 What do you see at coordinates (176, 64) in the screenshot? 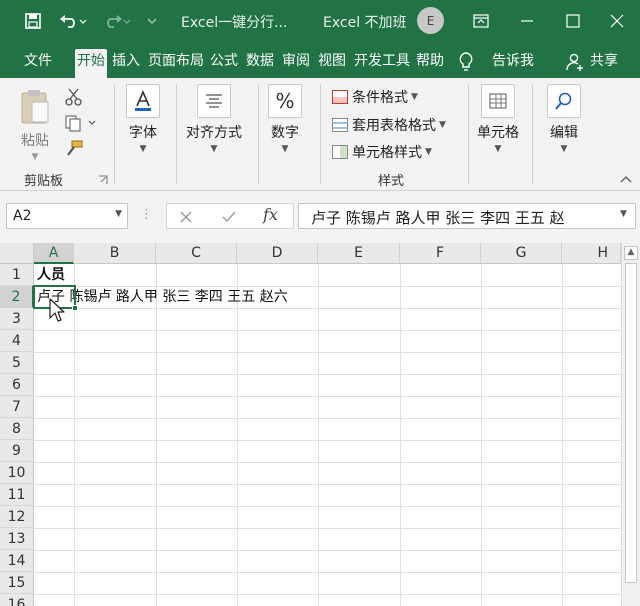
I see `tab-page-layout: 页面布局` at bounding box center [176, 64].